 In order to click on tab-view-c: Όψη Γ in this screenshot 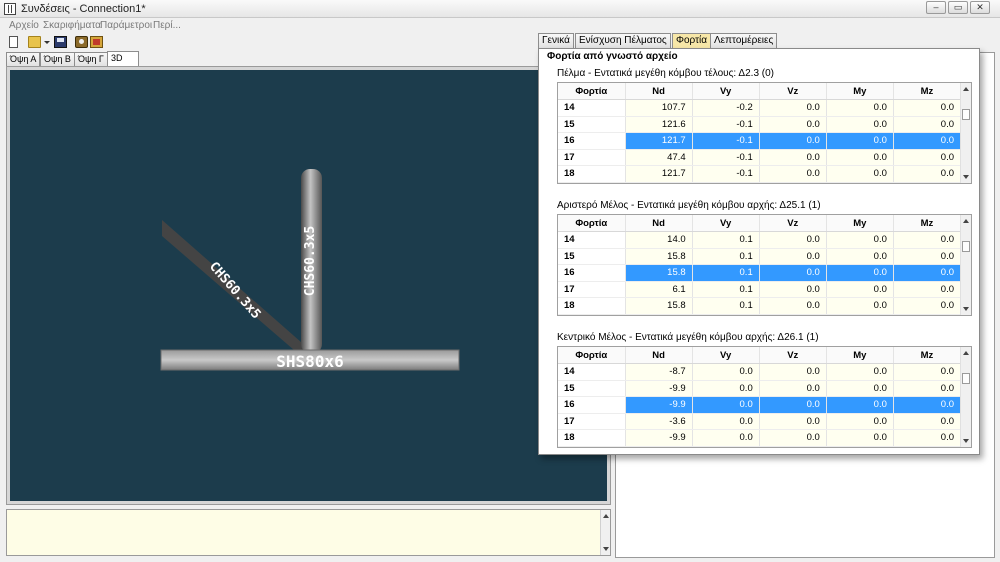, I will do `click(91, 59)`.